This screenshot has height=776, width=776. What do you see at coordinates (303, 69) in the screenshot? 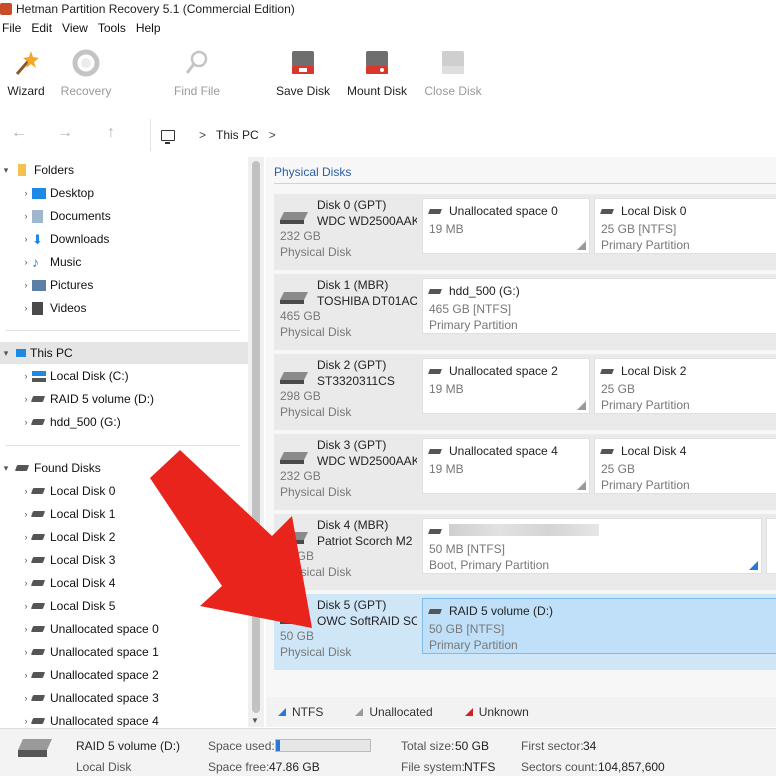
I see `save-disk-button: Save Disk` at bounding box center [303, 69].